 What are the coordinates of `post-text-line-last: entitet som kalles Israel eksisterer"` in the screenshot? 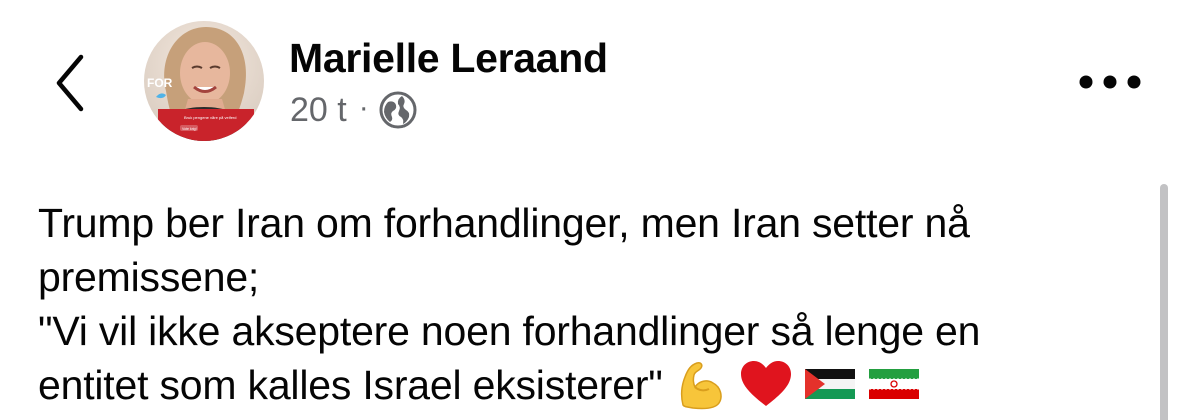 It's located at (588, 386).